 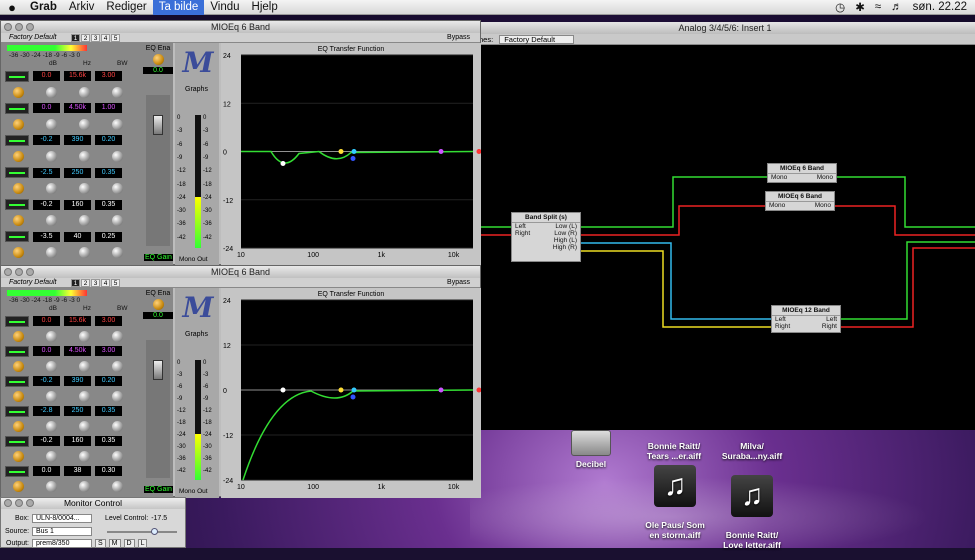 I want to click on band-hz-value: 40, so click(x=77, y=236).